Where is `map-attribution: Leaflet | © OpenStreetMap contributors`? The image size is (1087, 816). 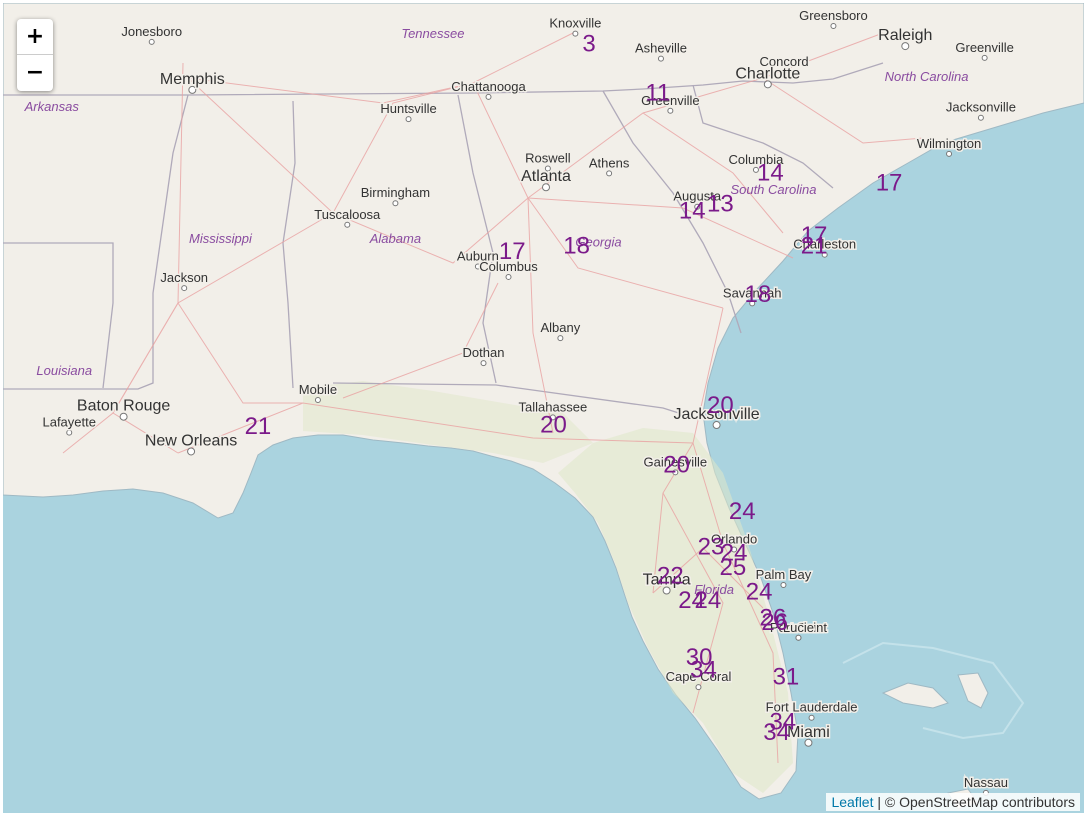
map-attribution: Leaflet | © OpenStreetMap contributors is located at coordinates (953, 802).